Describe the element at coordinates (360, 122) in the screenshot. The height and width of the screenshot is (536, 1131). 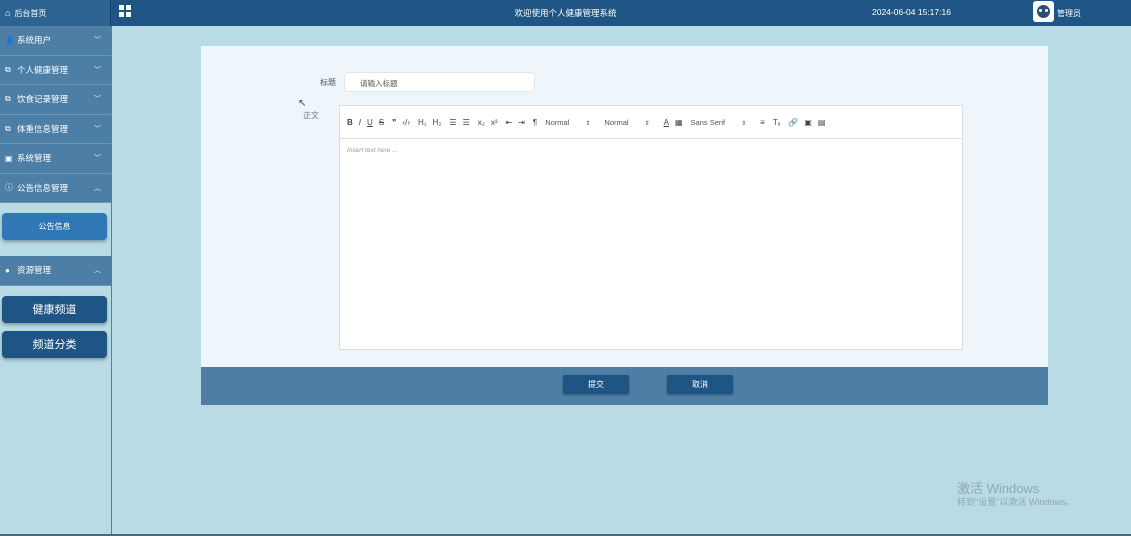
I see `italic-icon: I` at that location.